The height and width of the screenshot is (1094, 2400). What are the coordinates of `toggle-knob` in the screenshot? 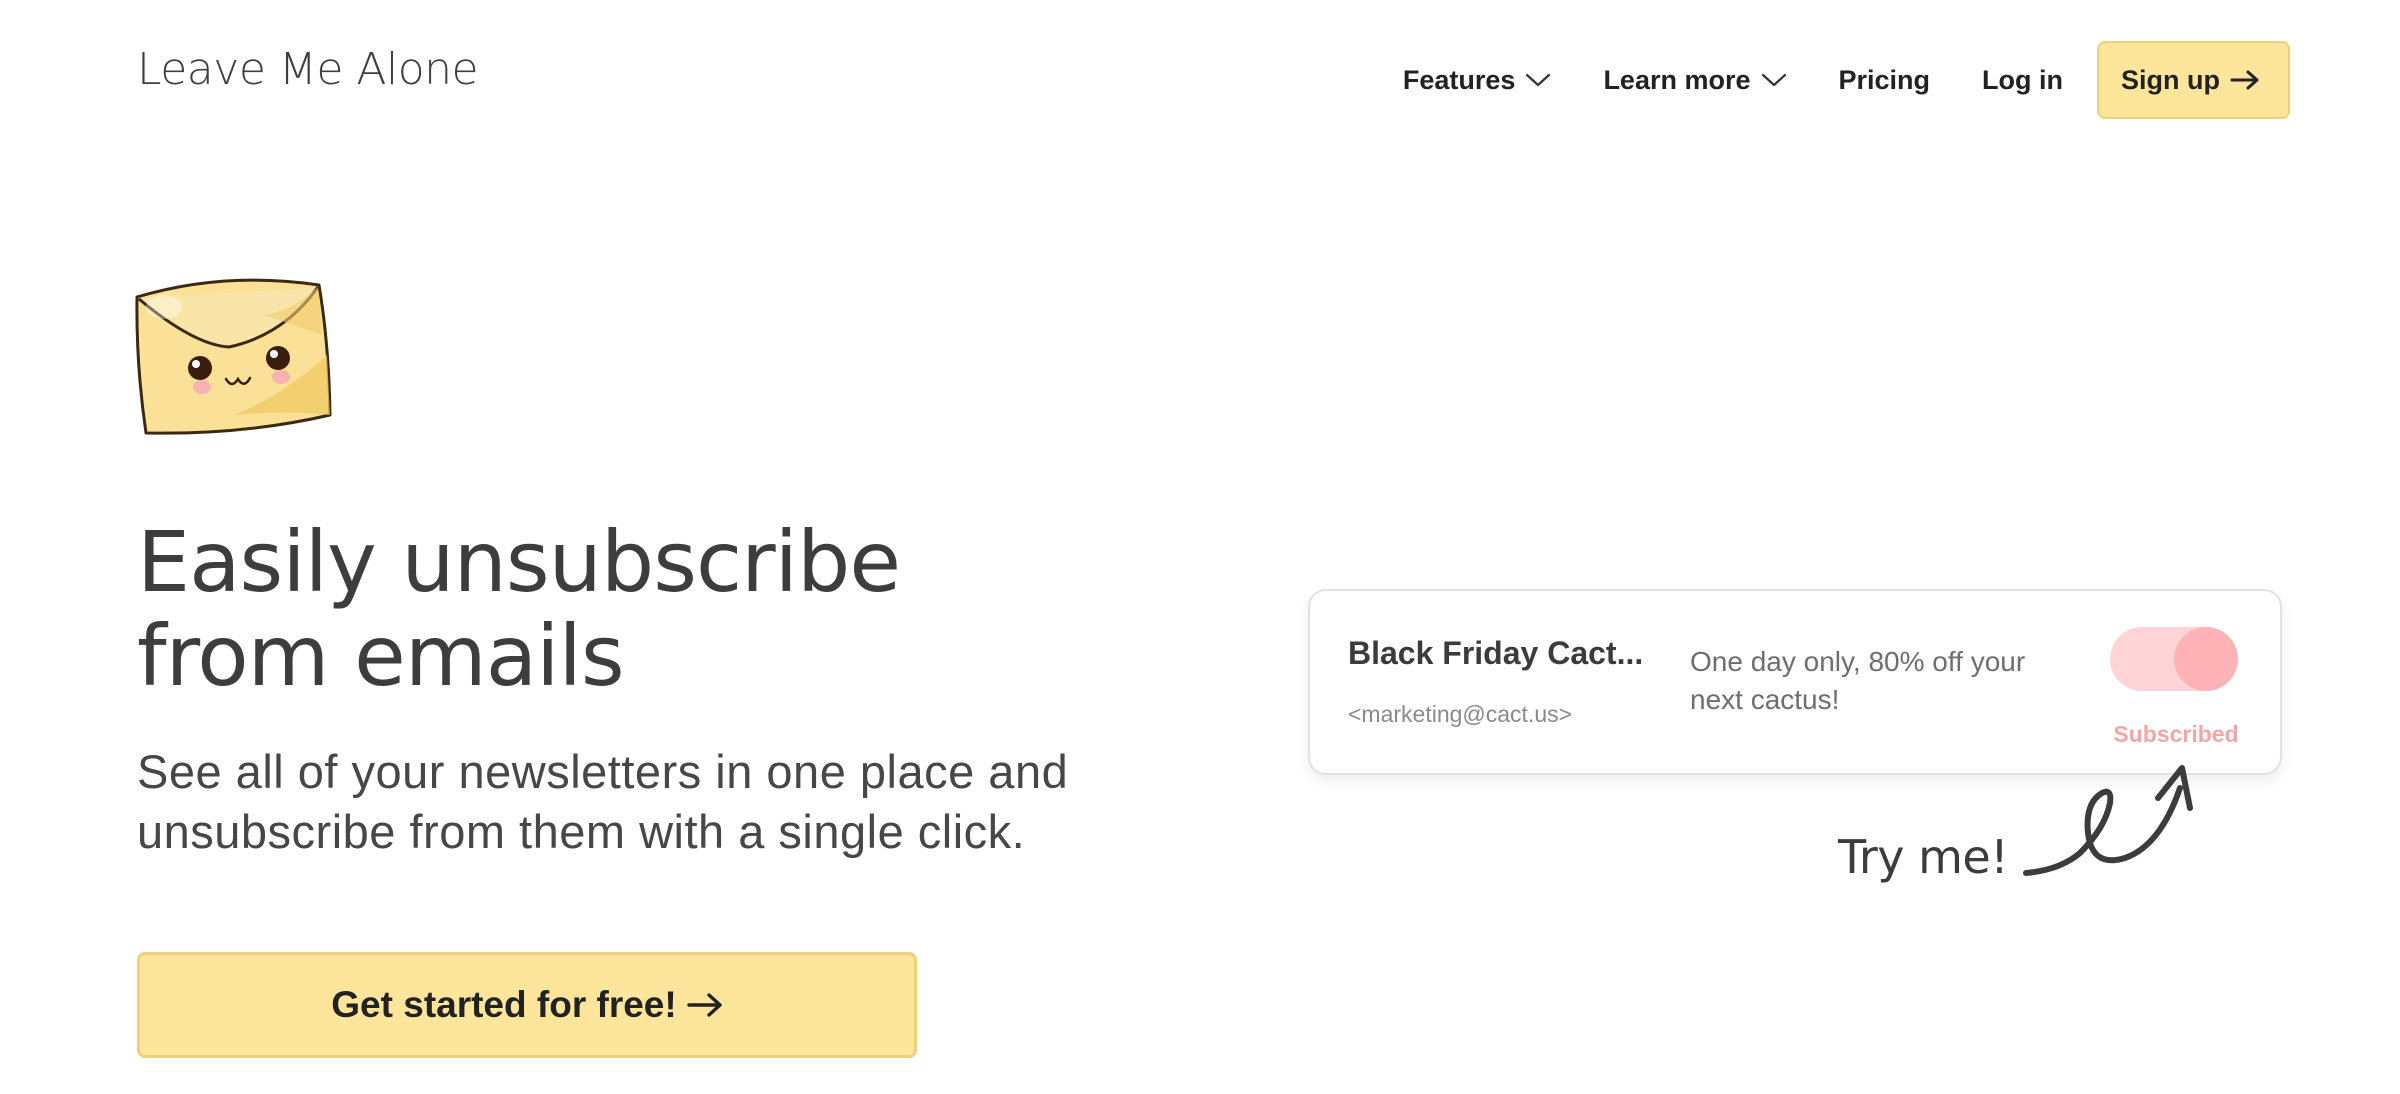 It's located at (2206, 659).